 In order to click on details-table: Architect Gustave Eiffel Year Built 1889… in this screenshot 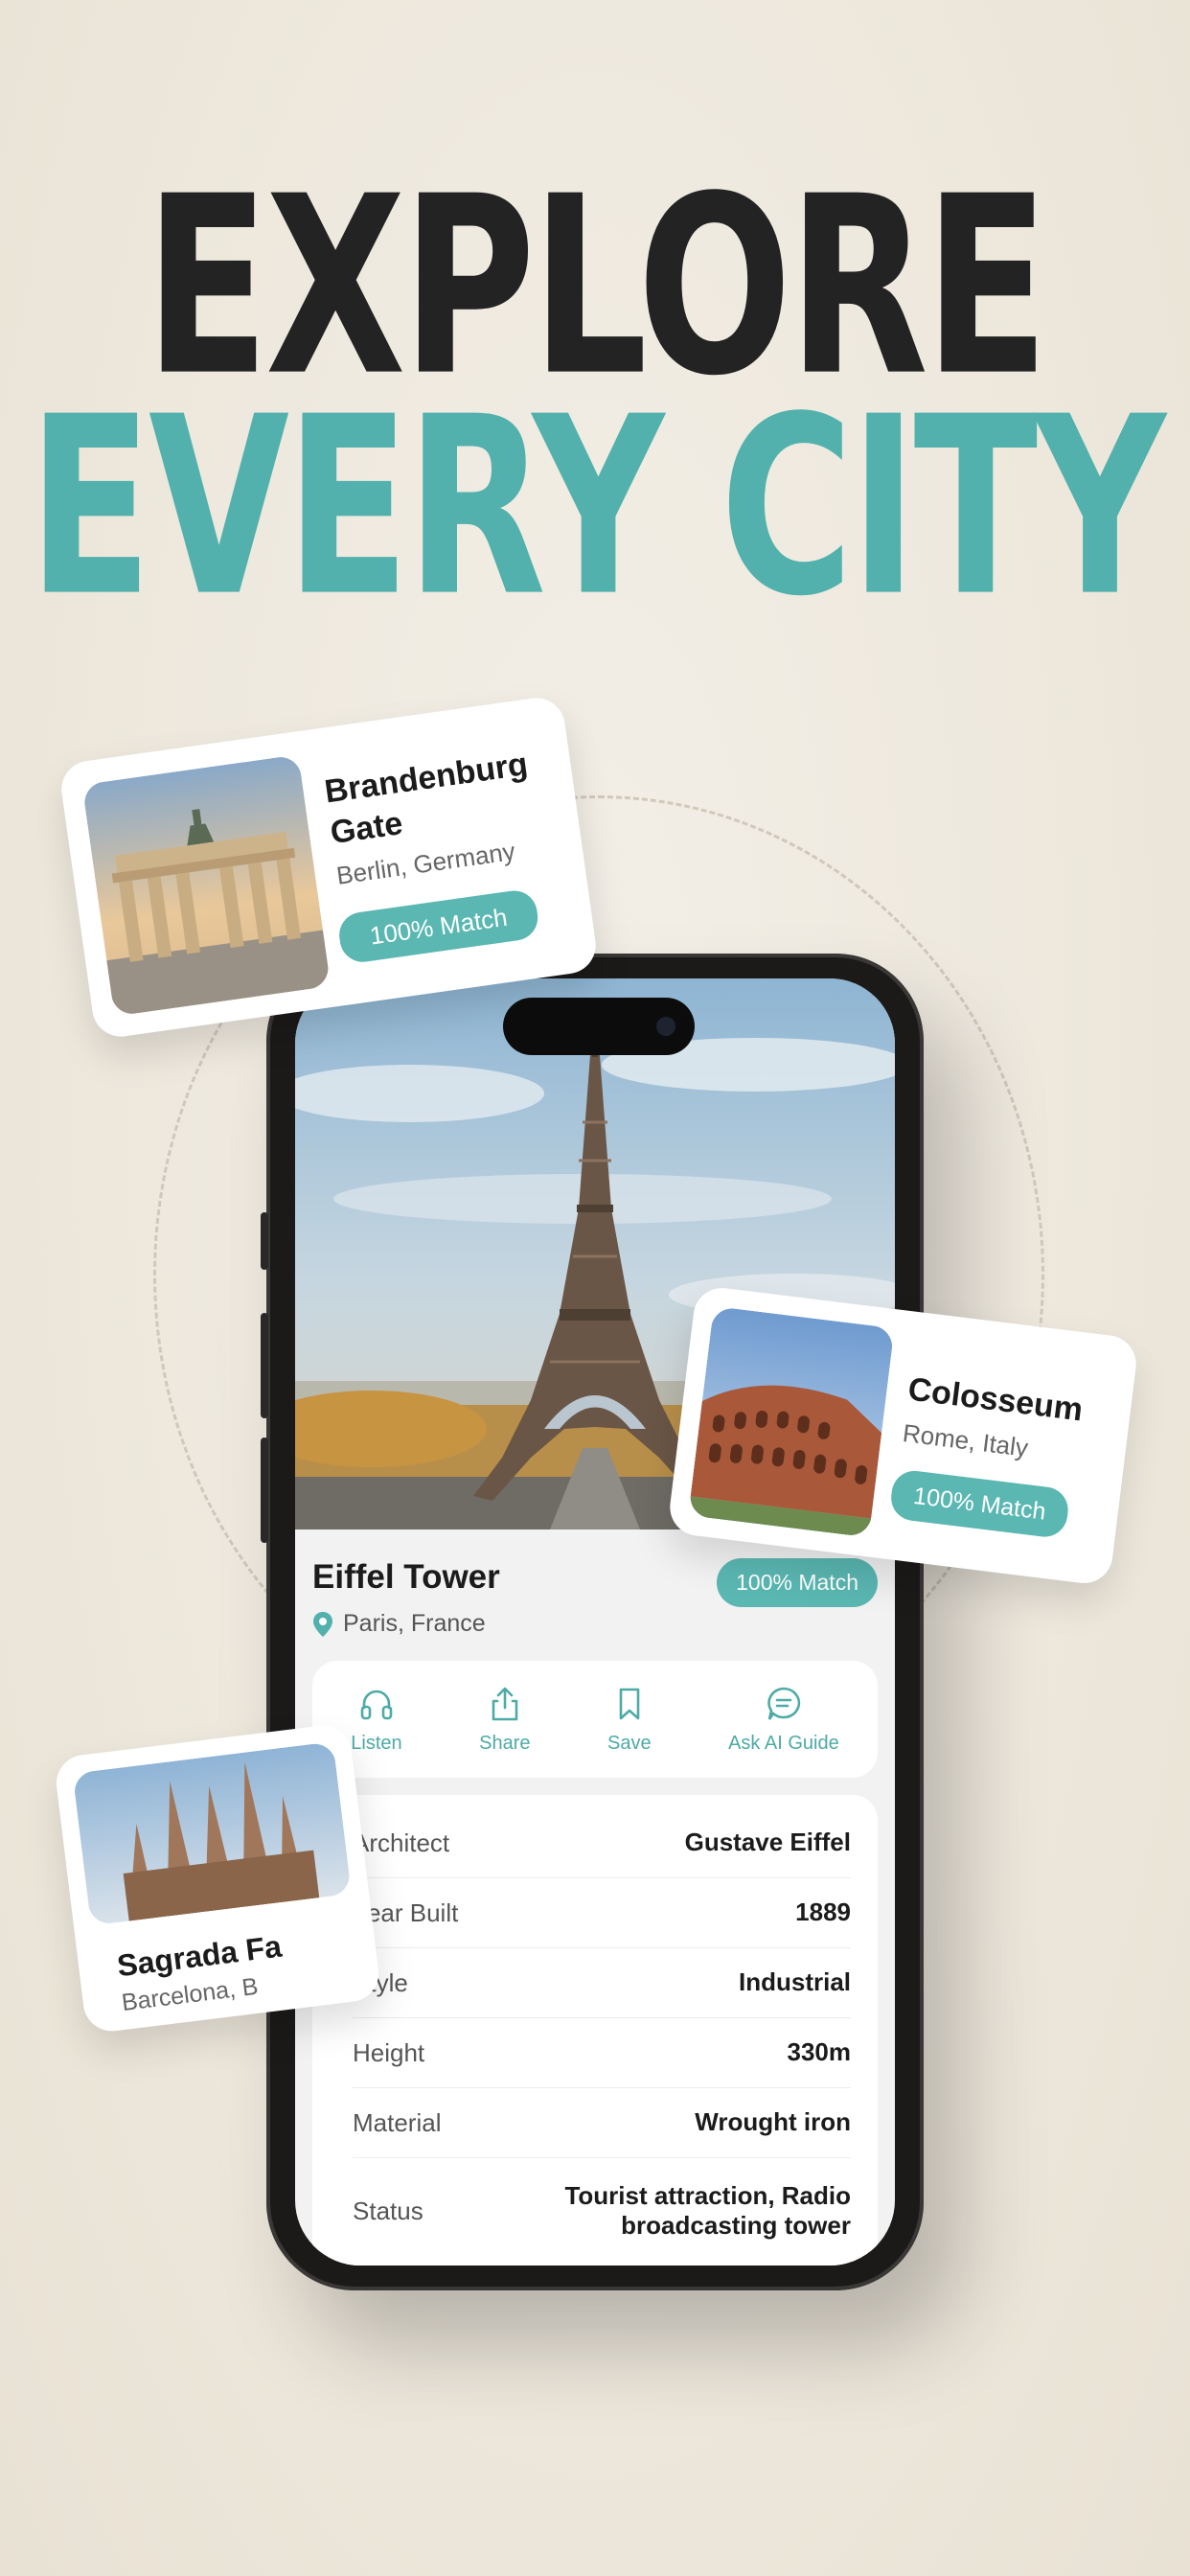, I will do `click(595, 2030)`.